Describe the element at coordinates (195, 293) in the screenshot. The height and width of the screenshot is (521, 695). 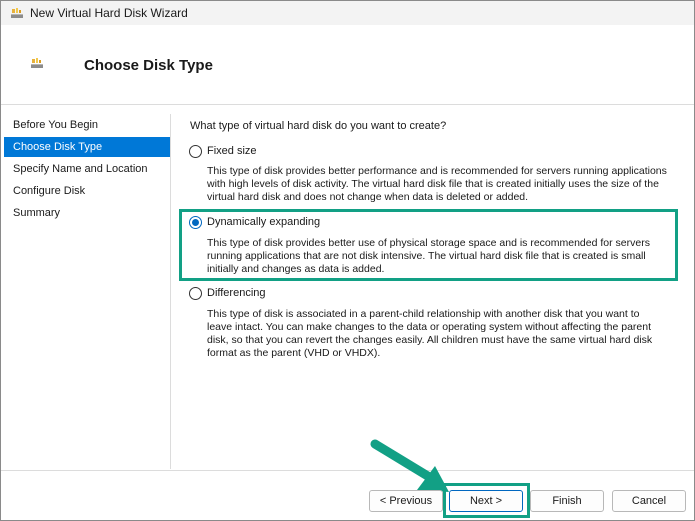
I see `differencing-radio` at that location.